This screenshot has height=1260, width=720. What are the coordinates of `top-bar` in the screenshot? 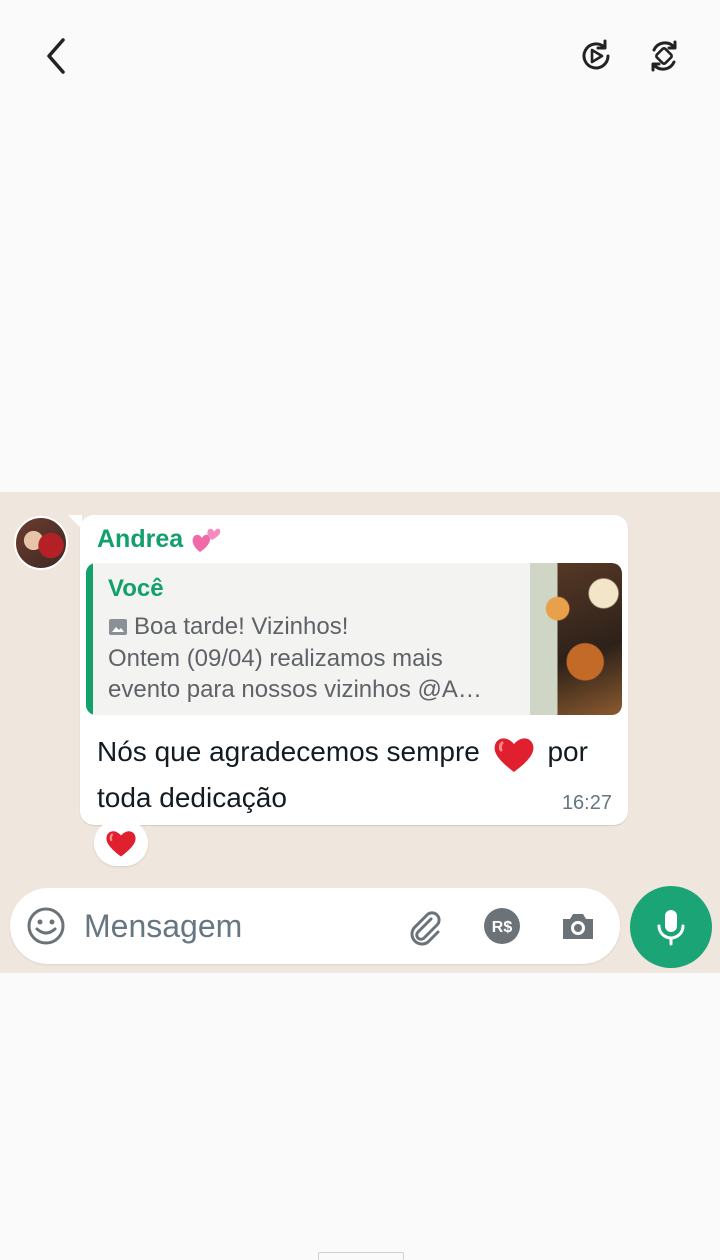 It's located at (360, 56).